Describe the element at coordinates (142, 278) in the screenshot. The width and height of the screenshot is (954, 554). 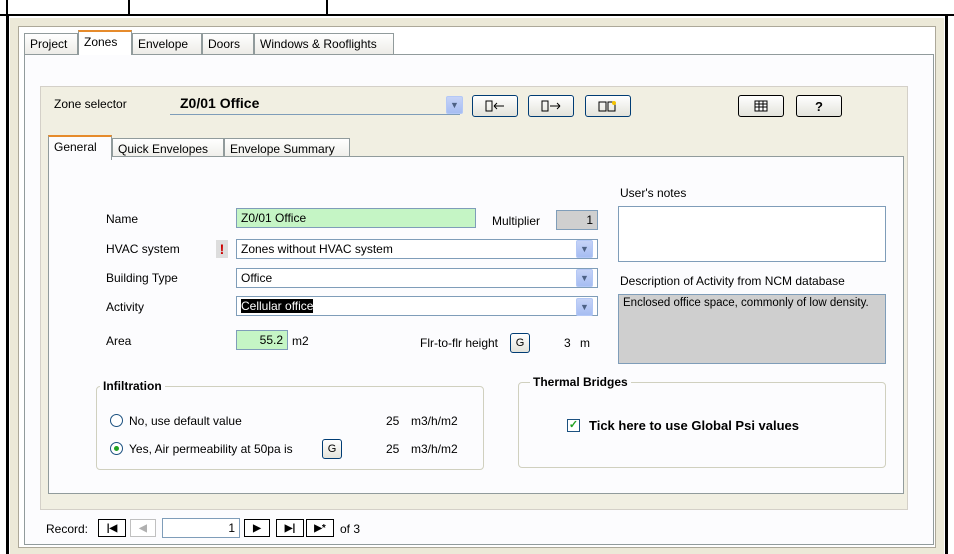
I see `building-type-label: Building Type` at that location.